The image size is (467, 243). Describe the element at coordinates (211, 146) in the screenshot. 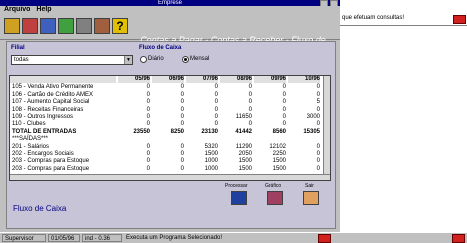

I see `table-cell: 5320` at that location.